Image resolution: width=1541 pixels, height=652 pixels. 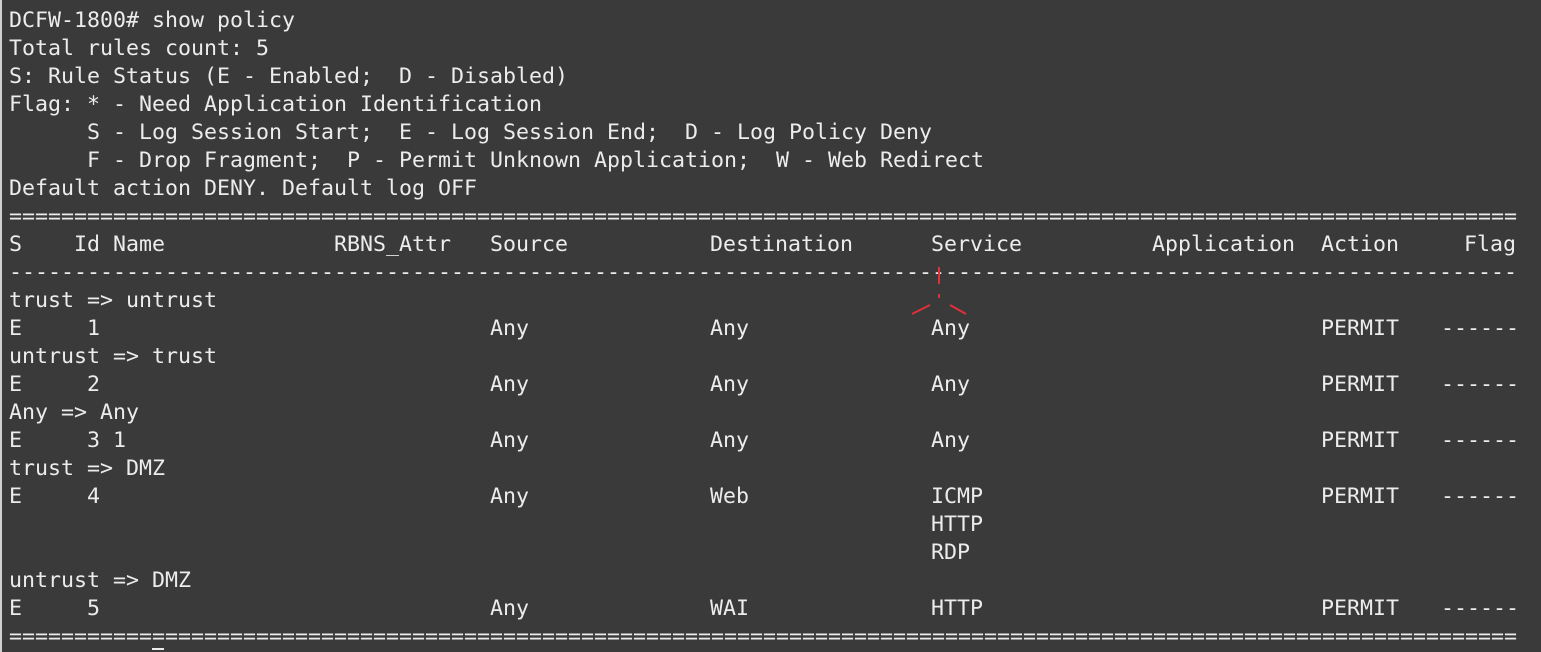 What do you see at coordinates (1224, 244) in the screenshot?
I see `col-header-application: Application` at bounding box center [1224, 244].